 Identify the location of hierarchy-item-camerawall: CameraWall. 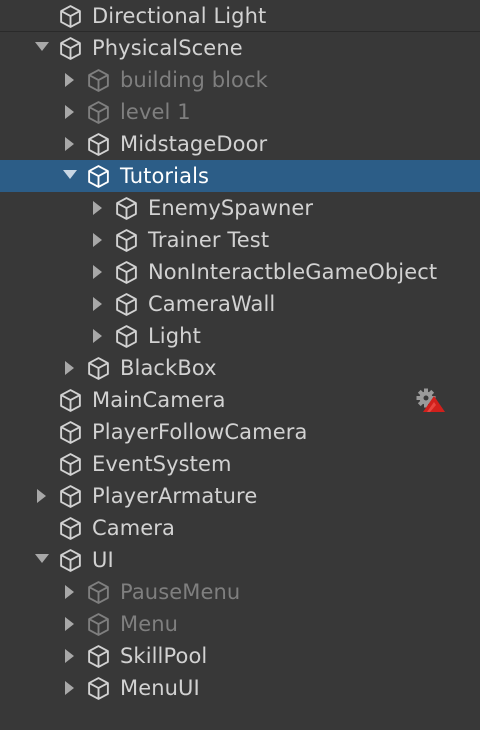
(240, 304).